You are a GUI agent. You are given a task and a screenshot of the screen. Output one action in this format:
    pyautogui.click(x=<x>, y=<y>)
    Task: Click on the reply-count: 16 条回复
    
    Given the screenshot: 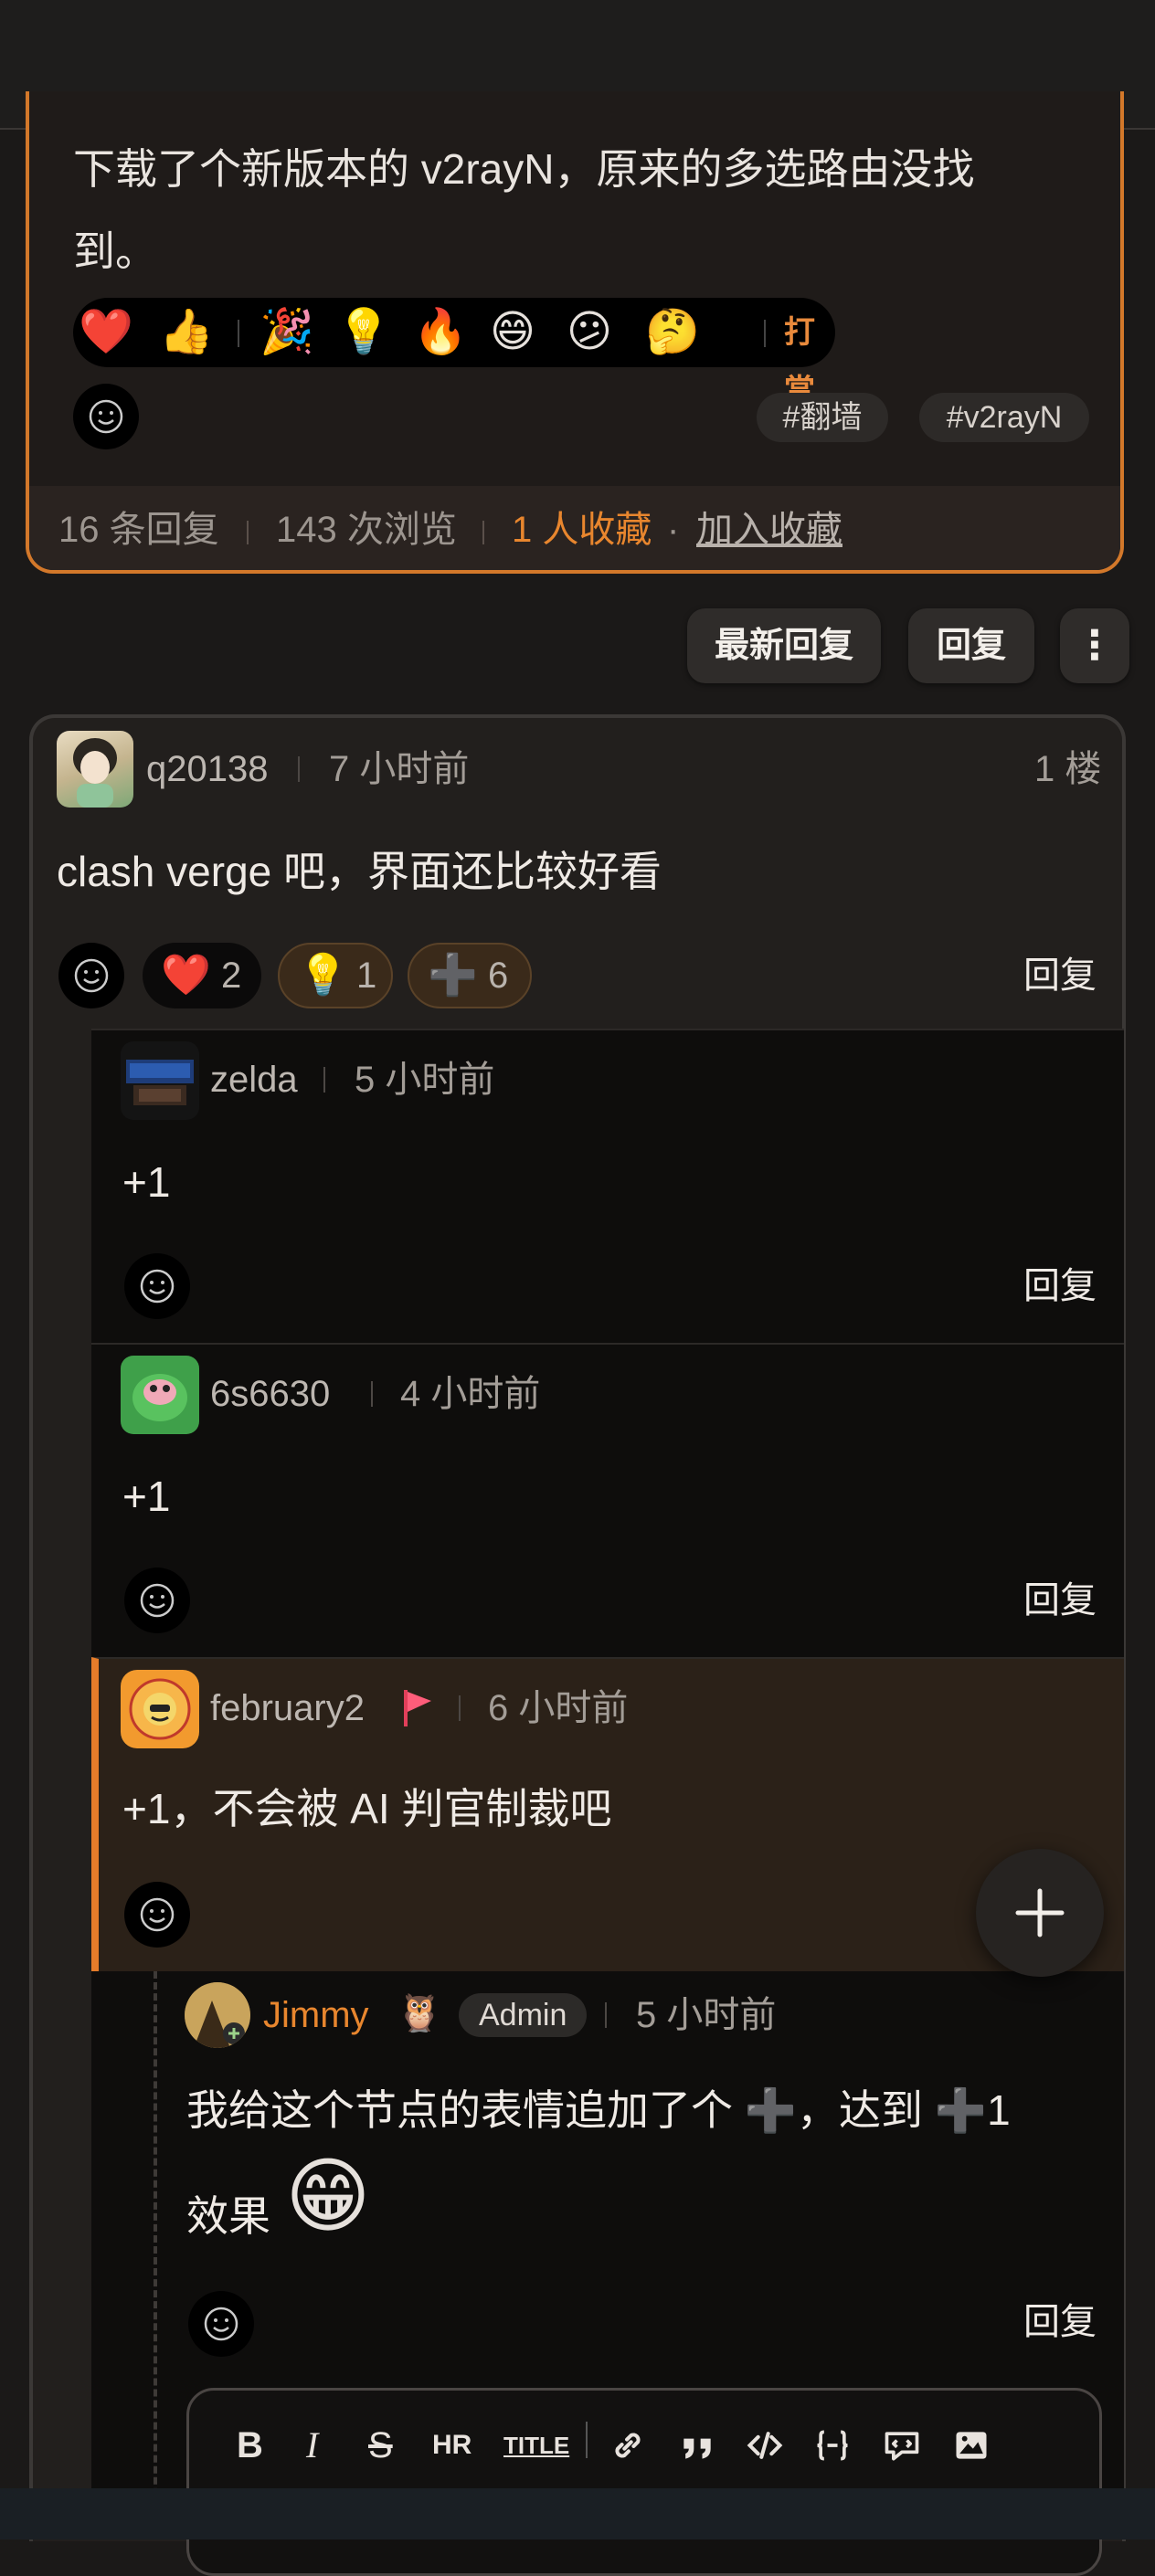 What is the action you would take?
    pyautogui.click(x=138, y=530)
    